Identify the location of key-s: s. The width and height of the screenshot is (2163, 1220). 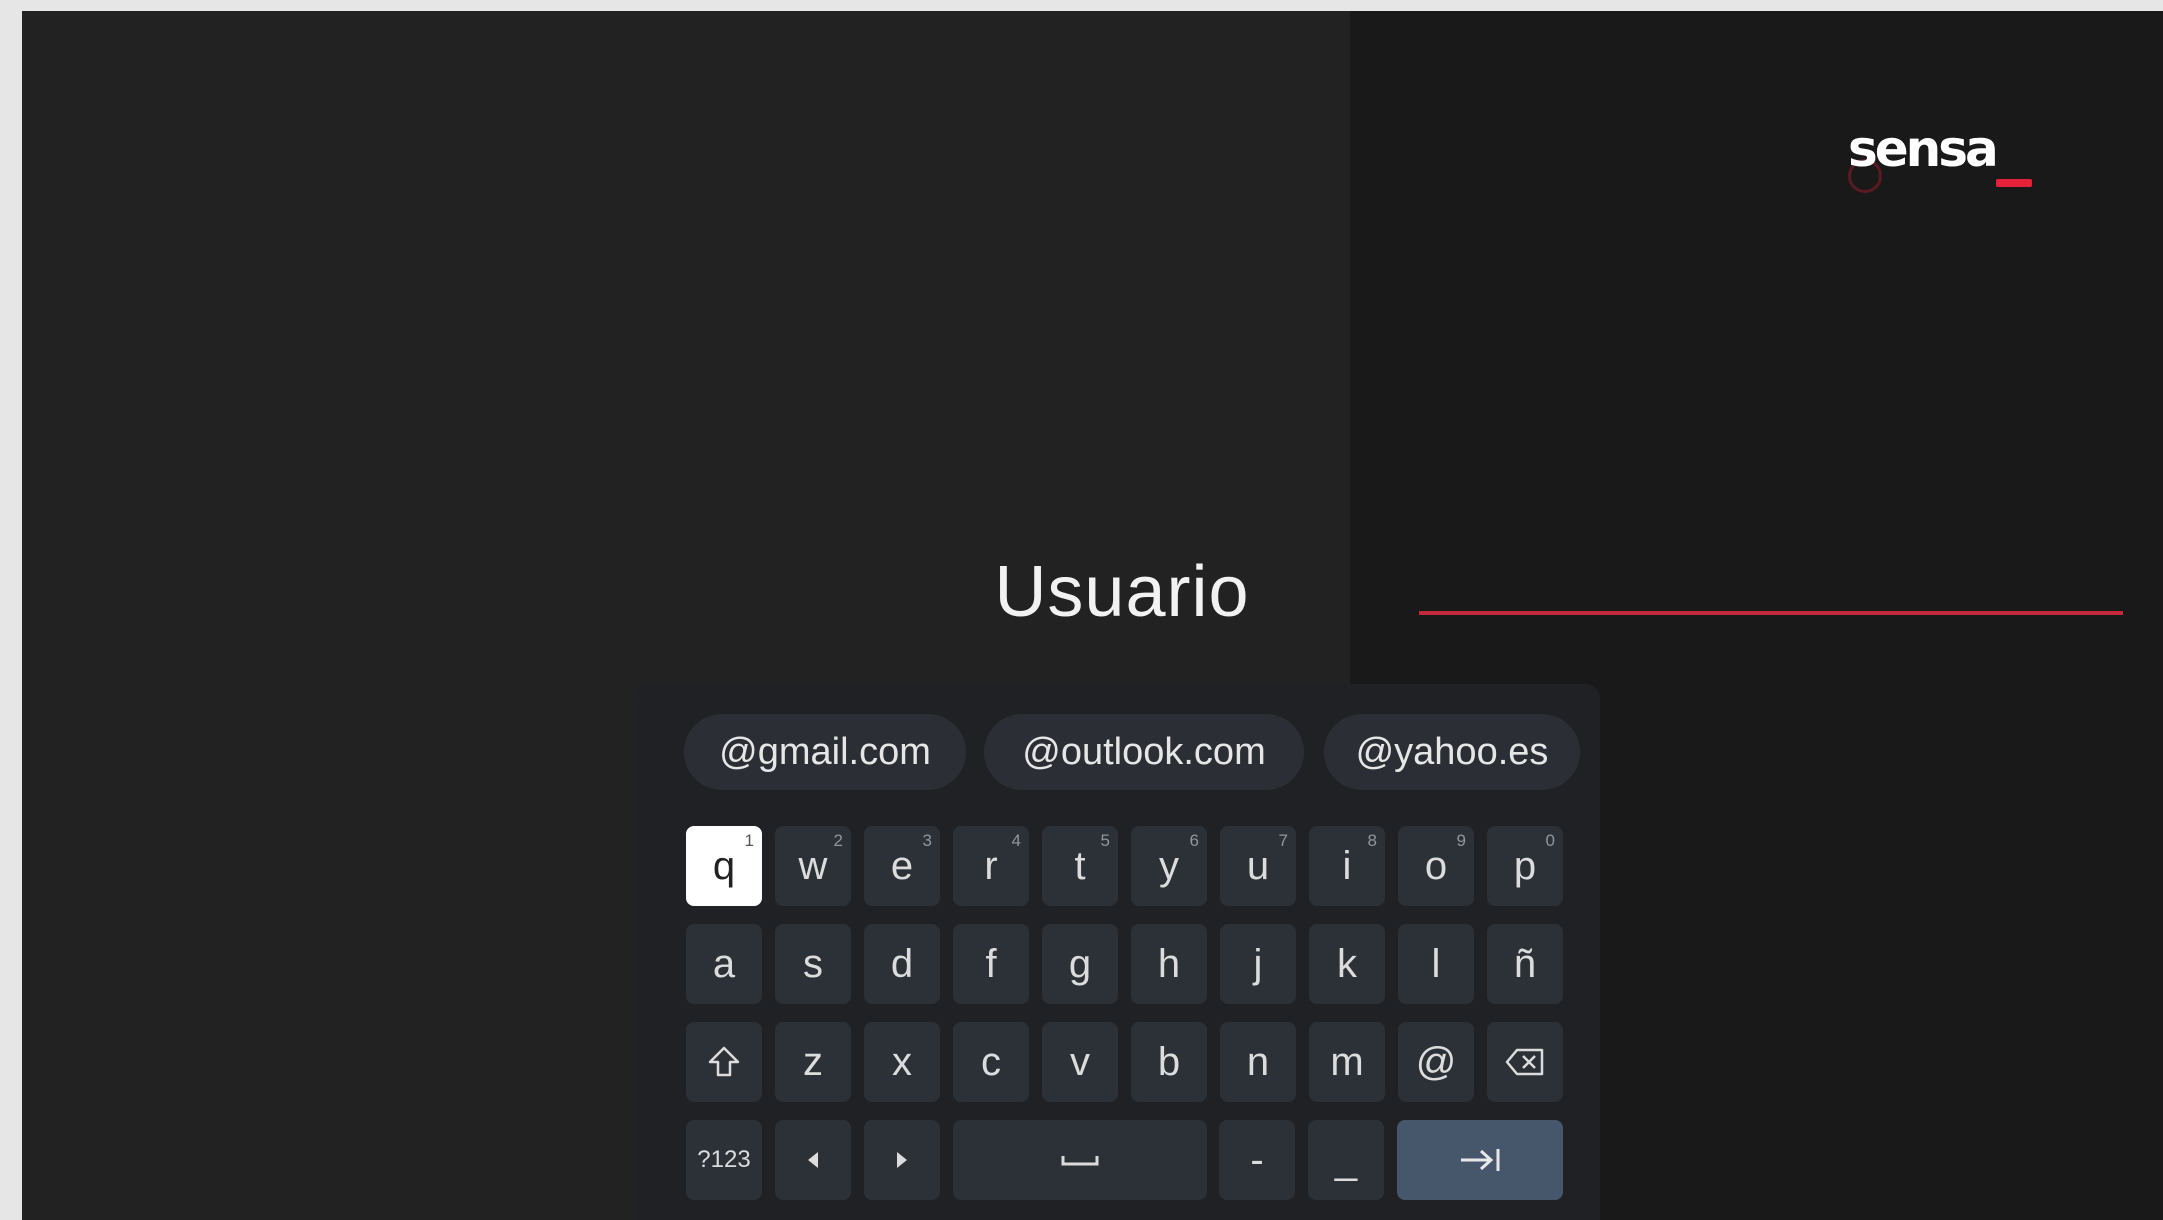
(813, 964).